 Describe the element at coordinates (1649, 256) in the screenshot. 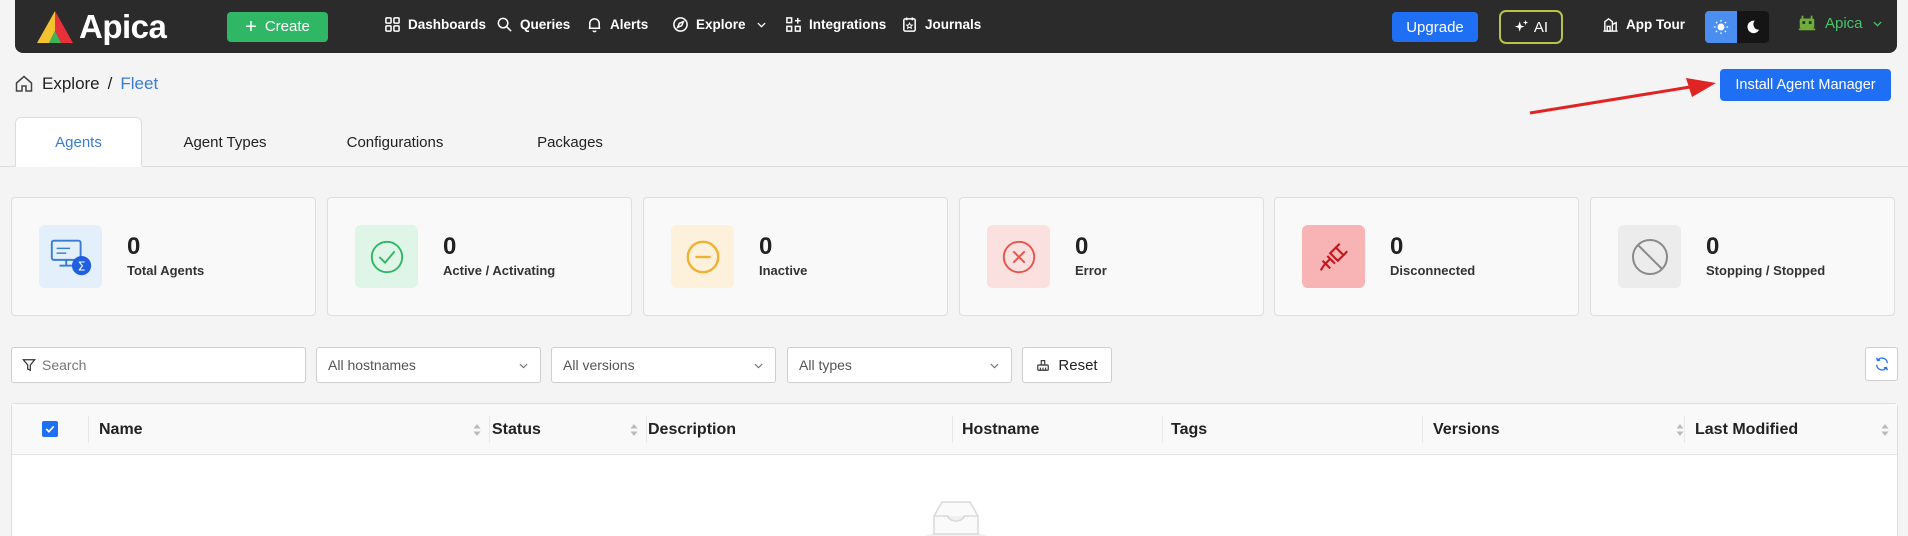

I see `ban-icon` at that location.